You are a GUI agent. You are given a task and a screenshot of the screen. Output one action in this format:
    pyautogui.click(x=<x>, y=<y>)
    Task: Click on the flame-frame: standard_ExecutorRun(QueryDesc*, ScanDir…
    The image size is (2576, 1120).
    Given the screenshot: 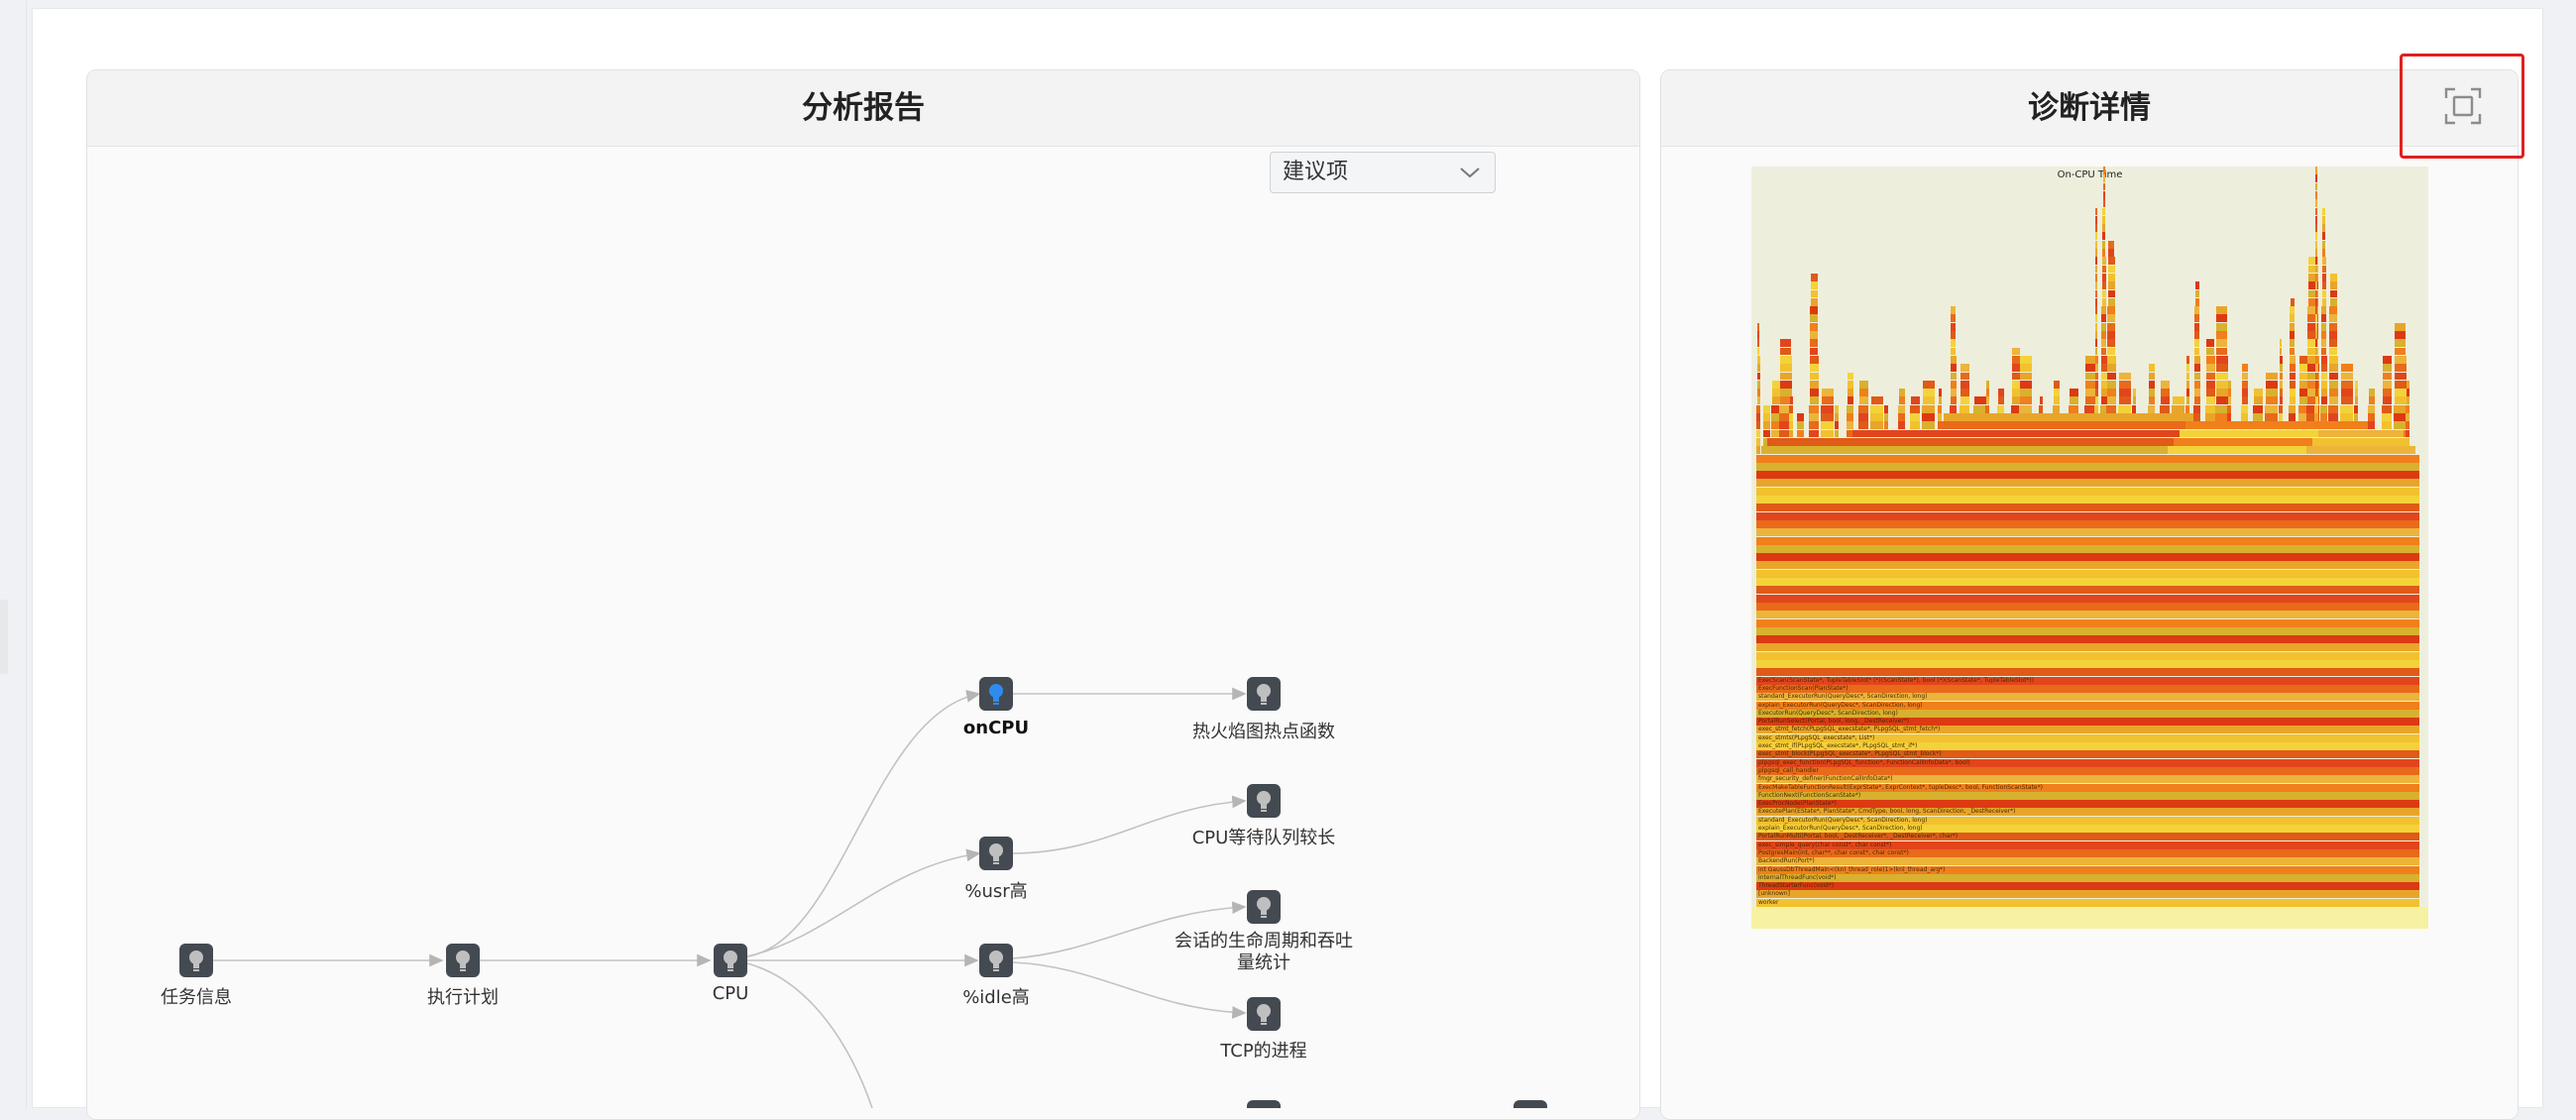 What is the action you would take?
    pyautogui.click(x=2087, y=697)
    